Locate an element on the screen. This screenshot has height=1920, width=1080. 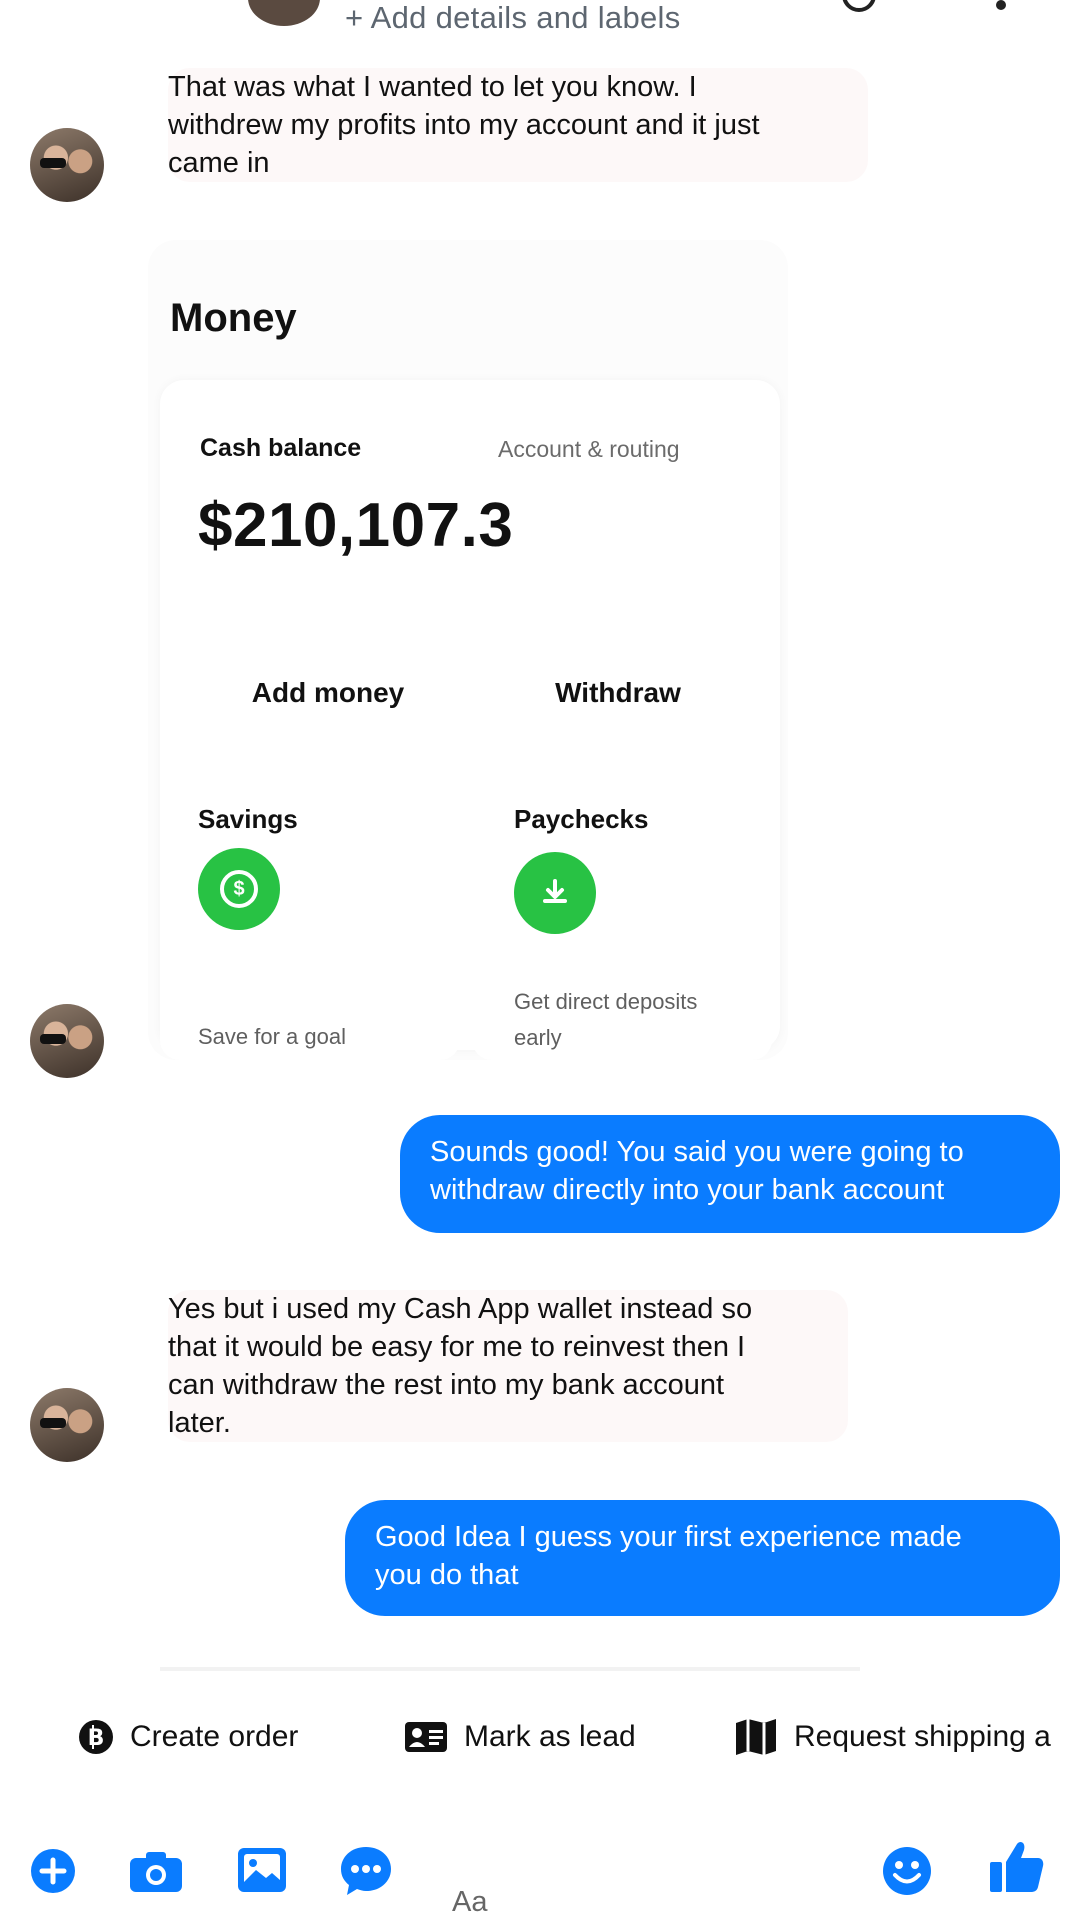
bitcoin-icon: B is located at coordinates (96, 1737).